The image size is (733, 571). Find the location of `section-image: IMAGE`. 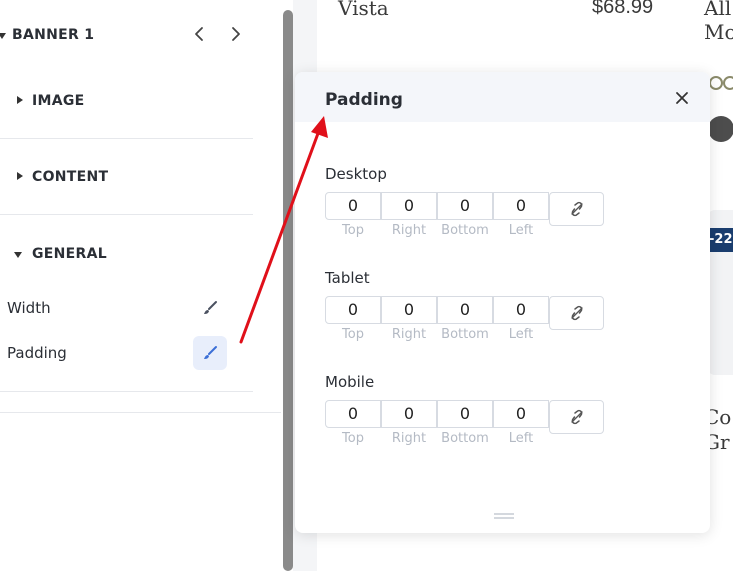

section-image: IMAGE is located at coordinates (126, 101).